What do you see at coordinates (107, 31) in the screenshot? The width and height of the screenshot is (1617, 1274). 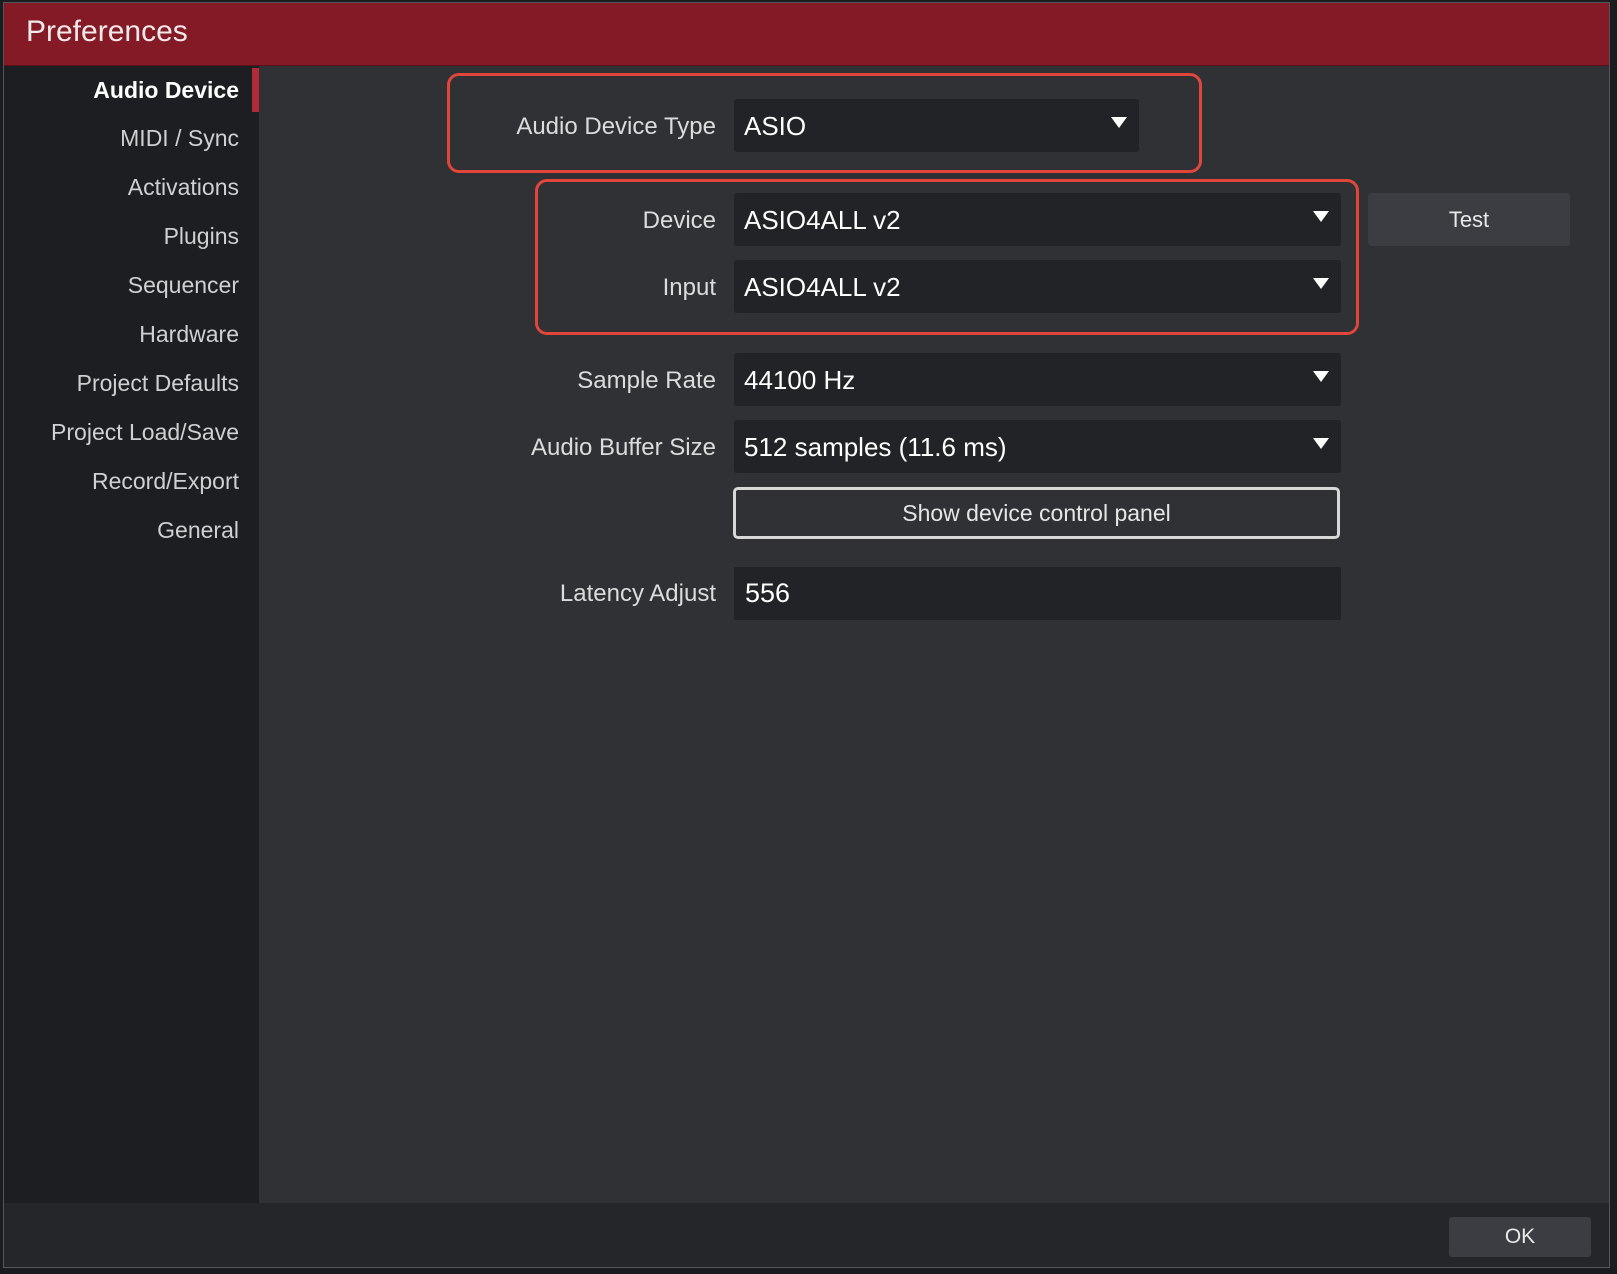 I see `window-title: Preferences` at bounding box center [107, 31].